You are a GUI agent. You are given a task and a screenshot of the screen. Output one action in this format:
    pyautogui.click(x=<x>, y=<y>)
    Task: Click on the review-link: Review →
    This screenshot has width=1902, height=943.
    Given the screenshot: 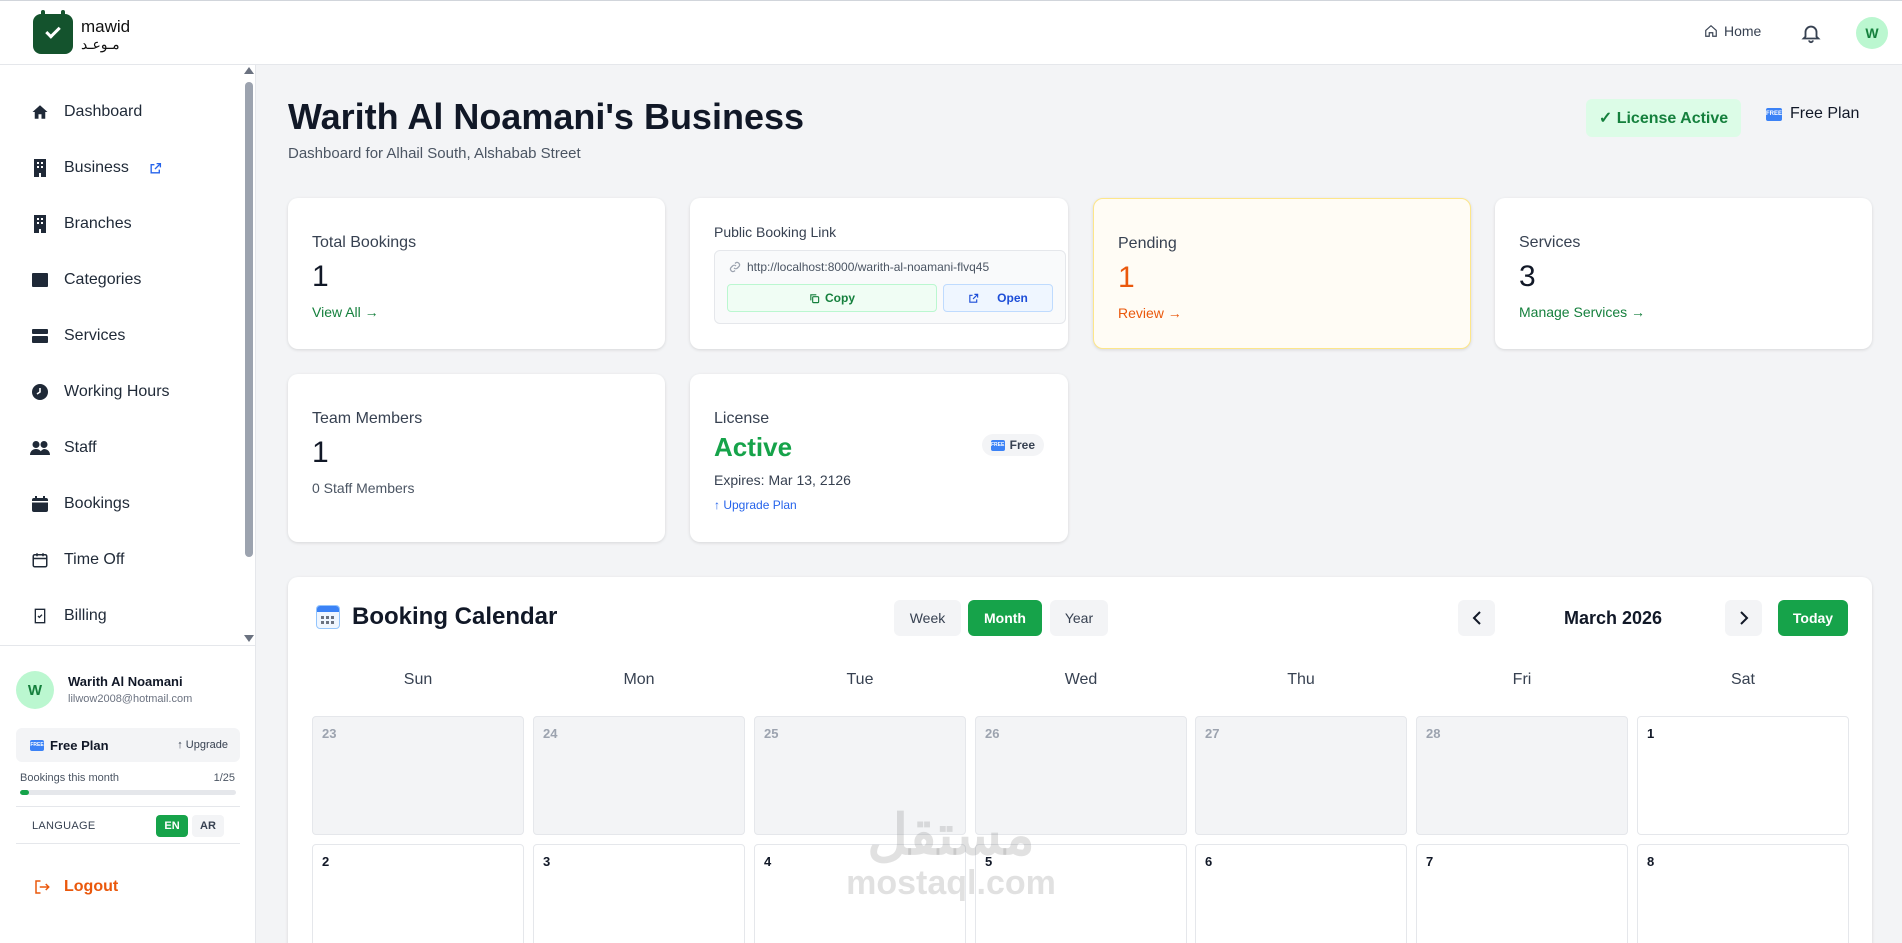 What is the action you would take?
    pyautogui.click(x=1150, y=313)
    